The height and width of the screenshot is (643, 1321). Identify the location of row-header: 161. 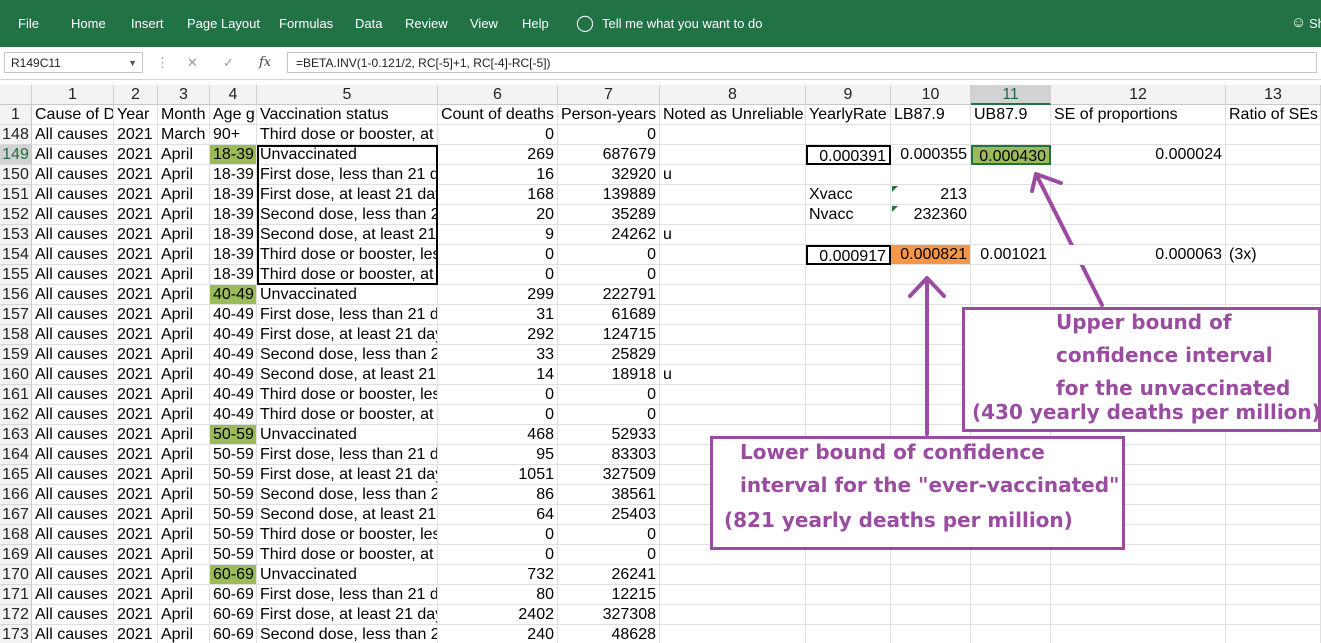
(16, 395).